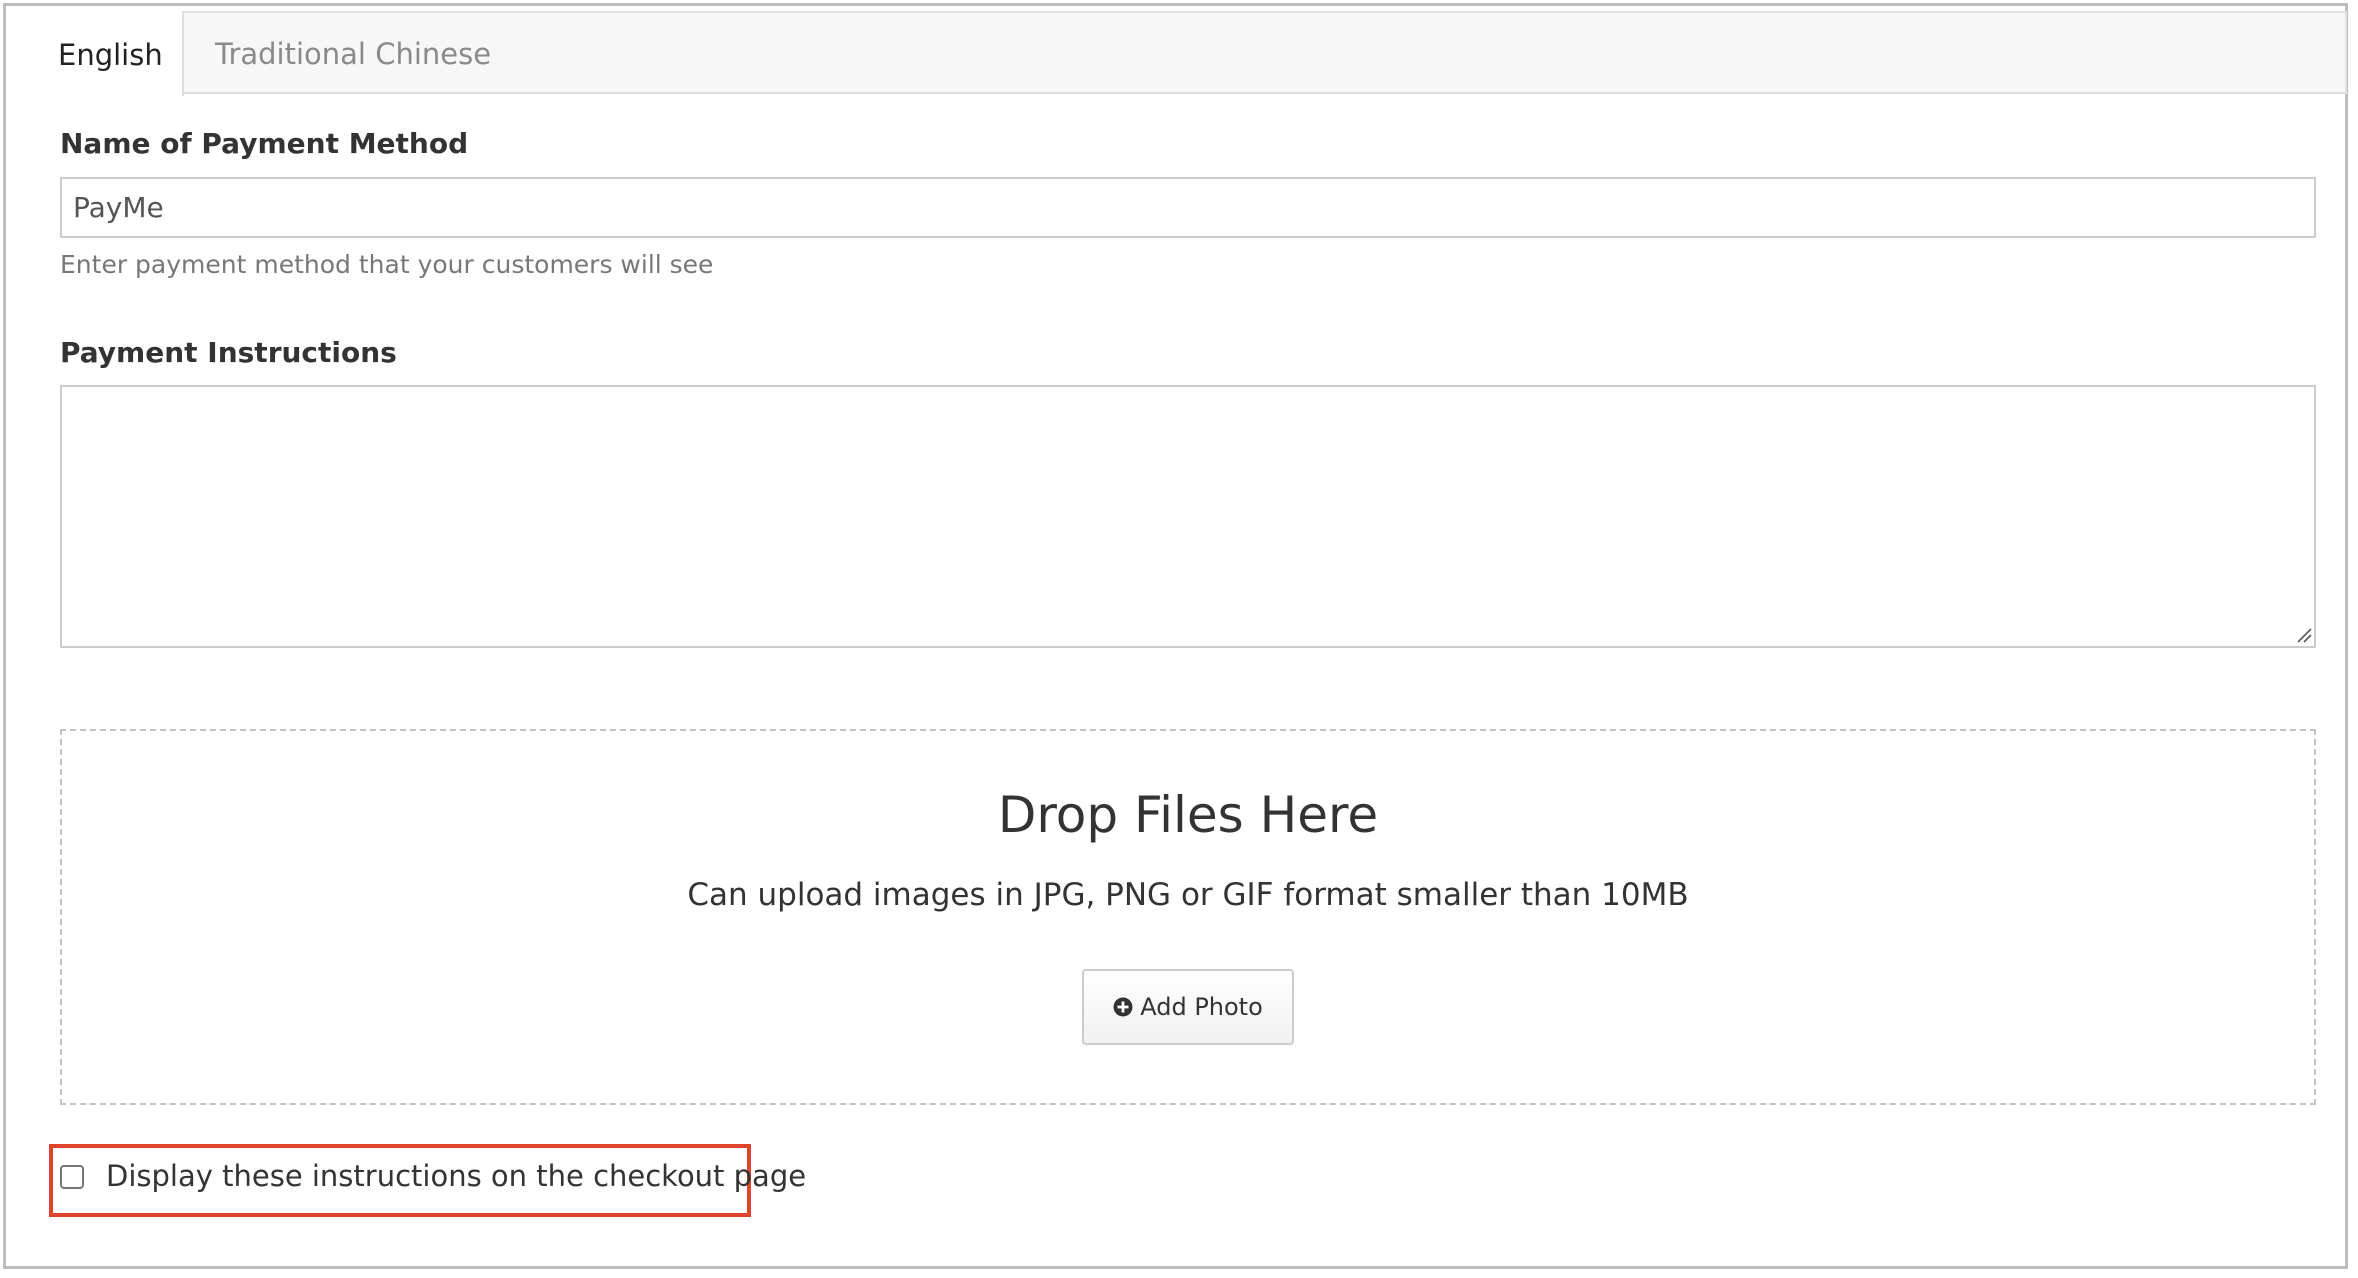  Describe the element at coordinates (1188, 815) in the screenshot. I see `dropzone-title: Drop Files Here` at that location.